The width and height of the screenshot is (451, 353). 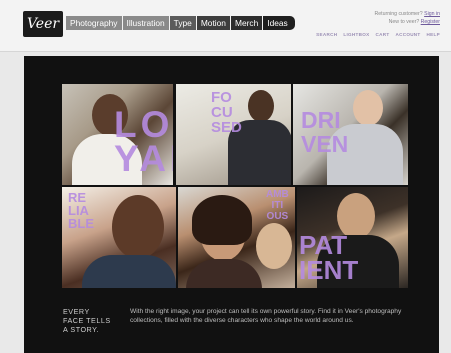 What do you see at coordinates (404, 22) in the screenshot?
I see `new-to-veer-text: New to veer?` at bounding box center [404, 22].